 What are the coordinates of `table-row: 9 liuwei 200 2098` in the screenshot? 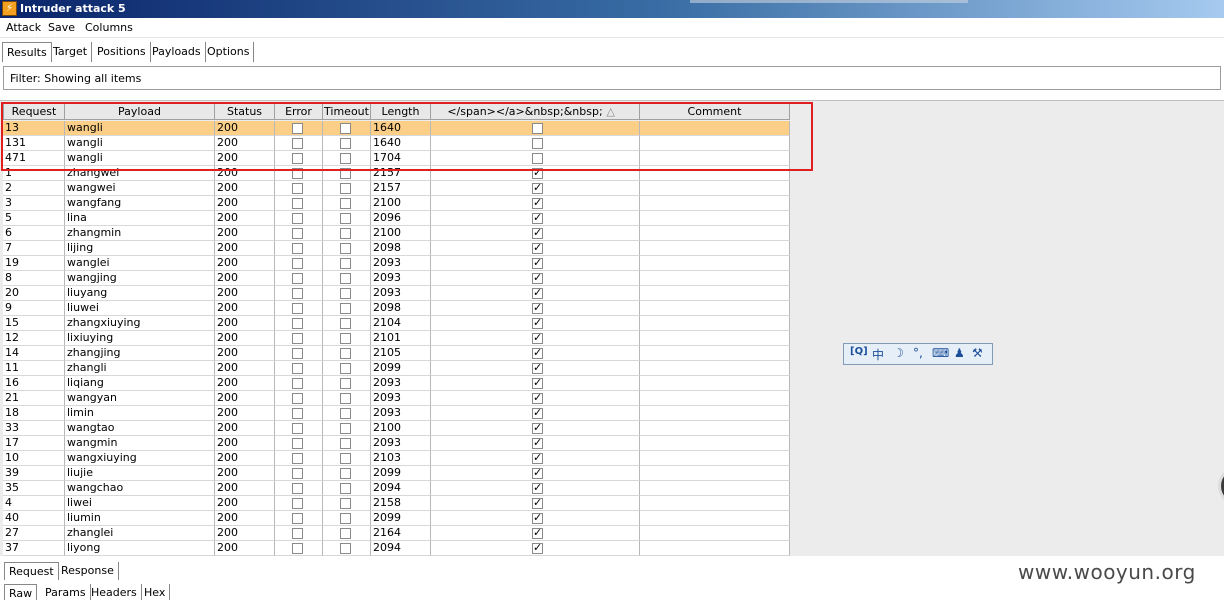 It's located at (396, 308).